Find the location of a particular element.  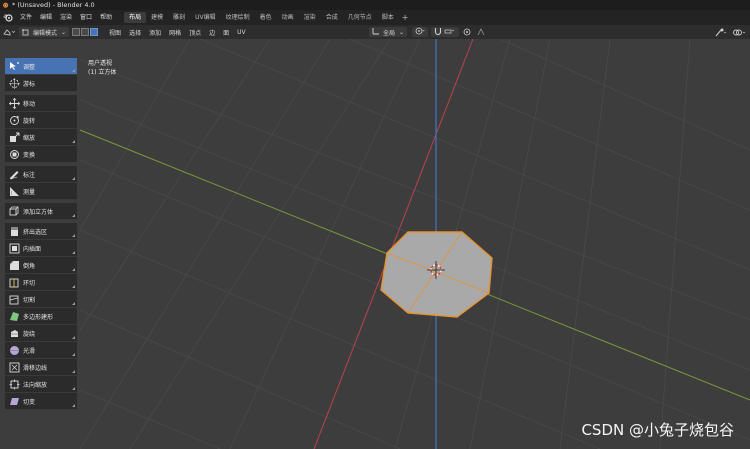

menu-vertex: 顶点 is located at coordinates (195, 32).